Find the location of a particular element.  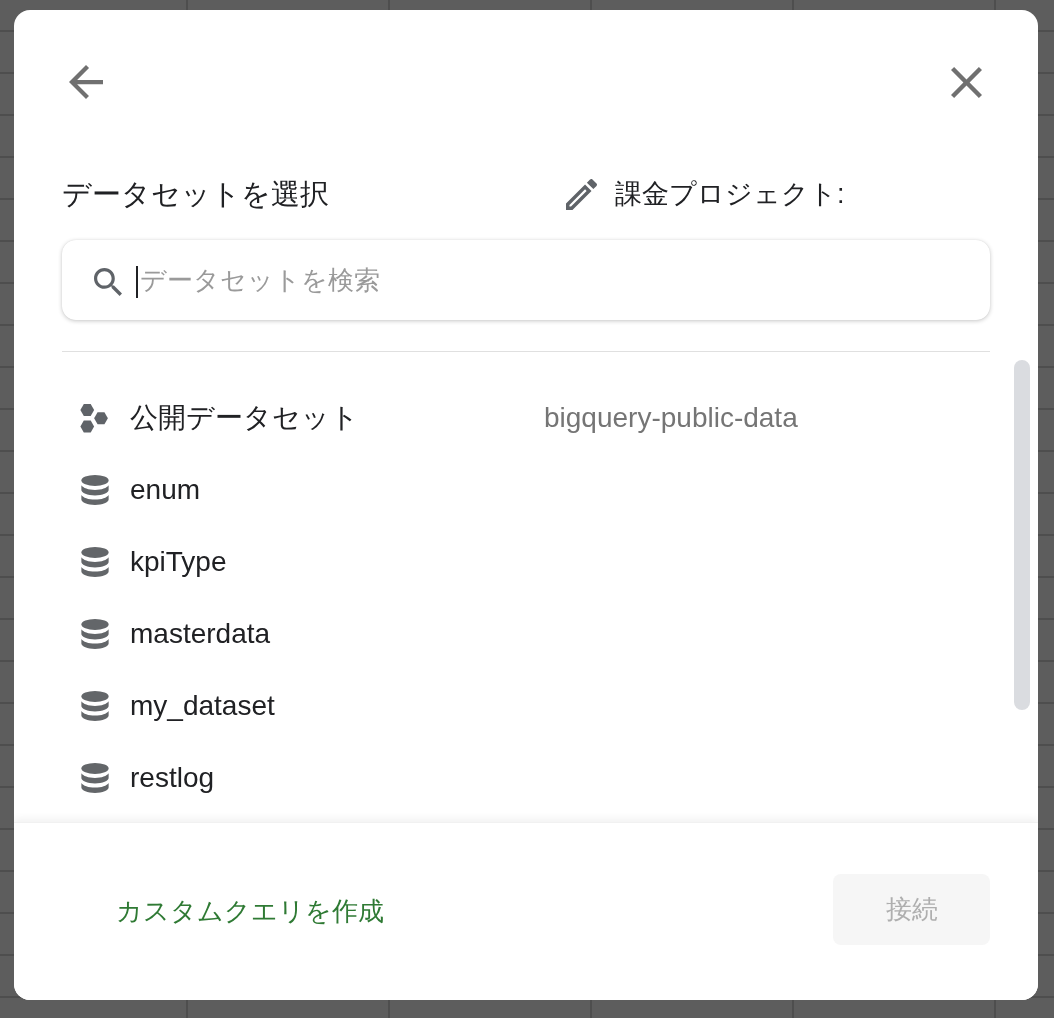

close-button is located at coordinates (966, 82).